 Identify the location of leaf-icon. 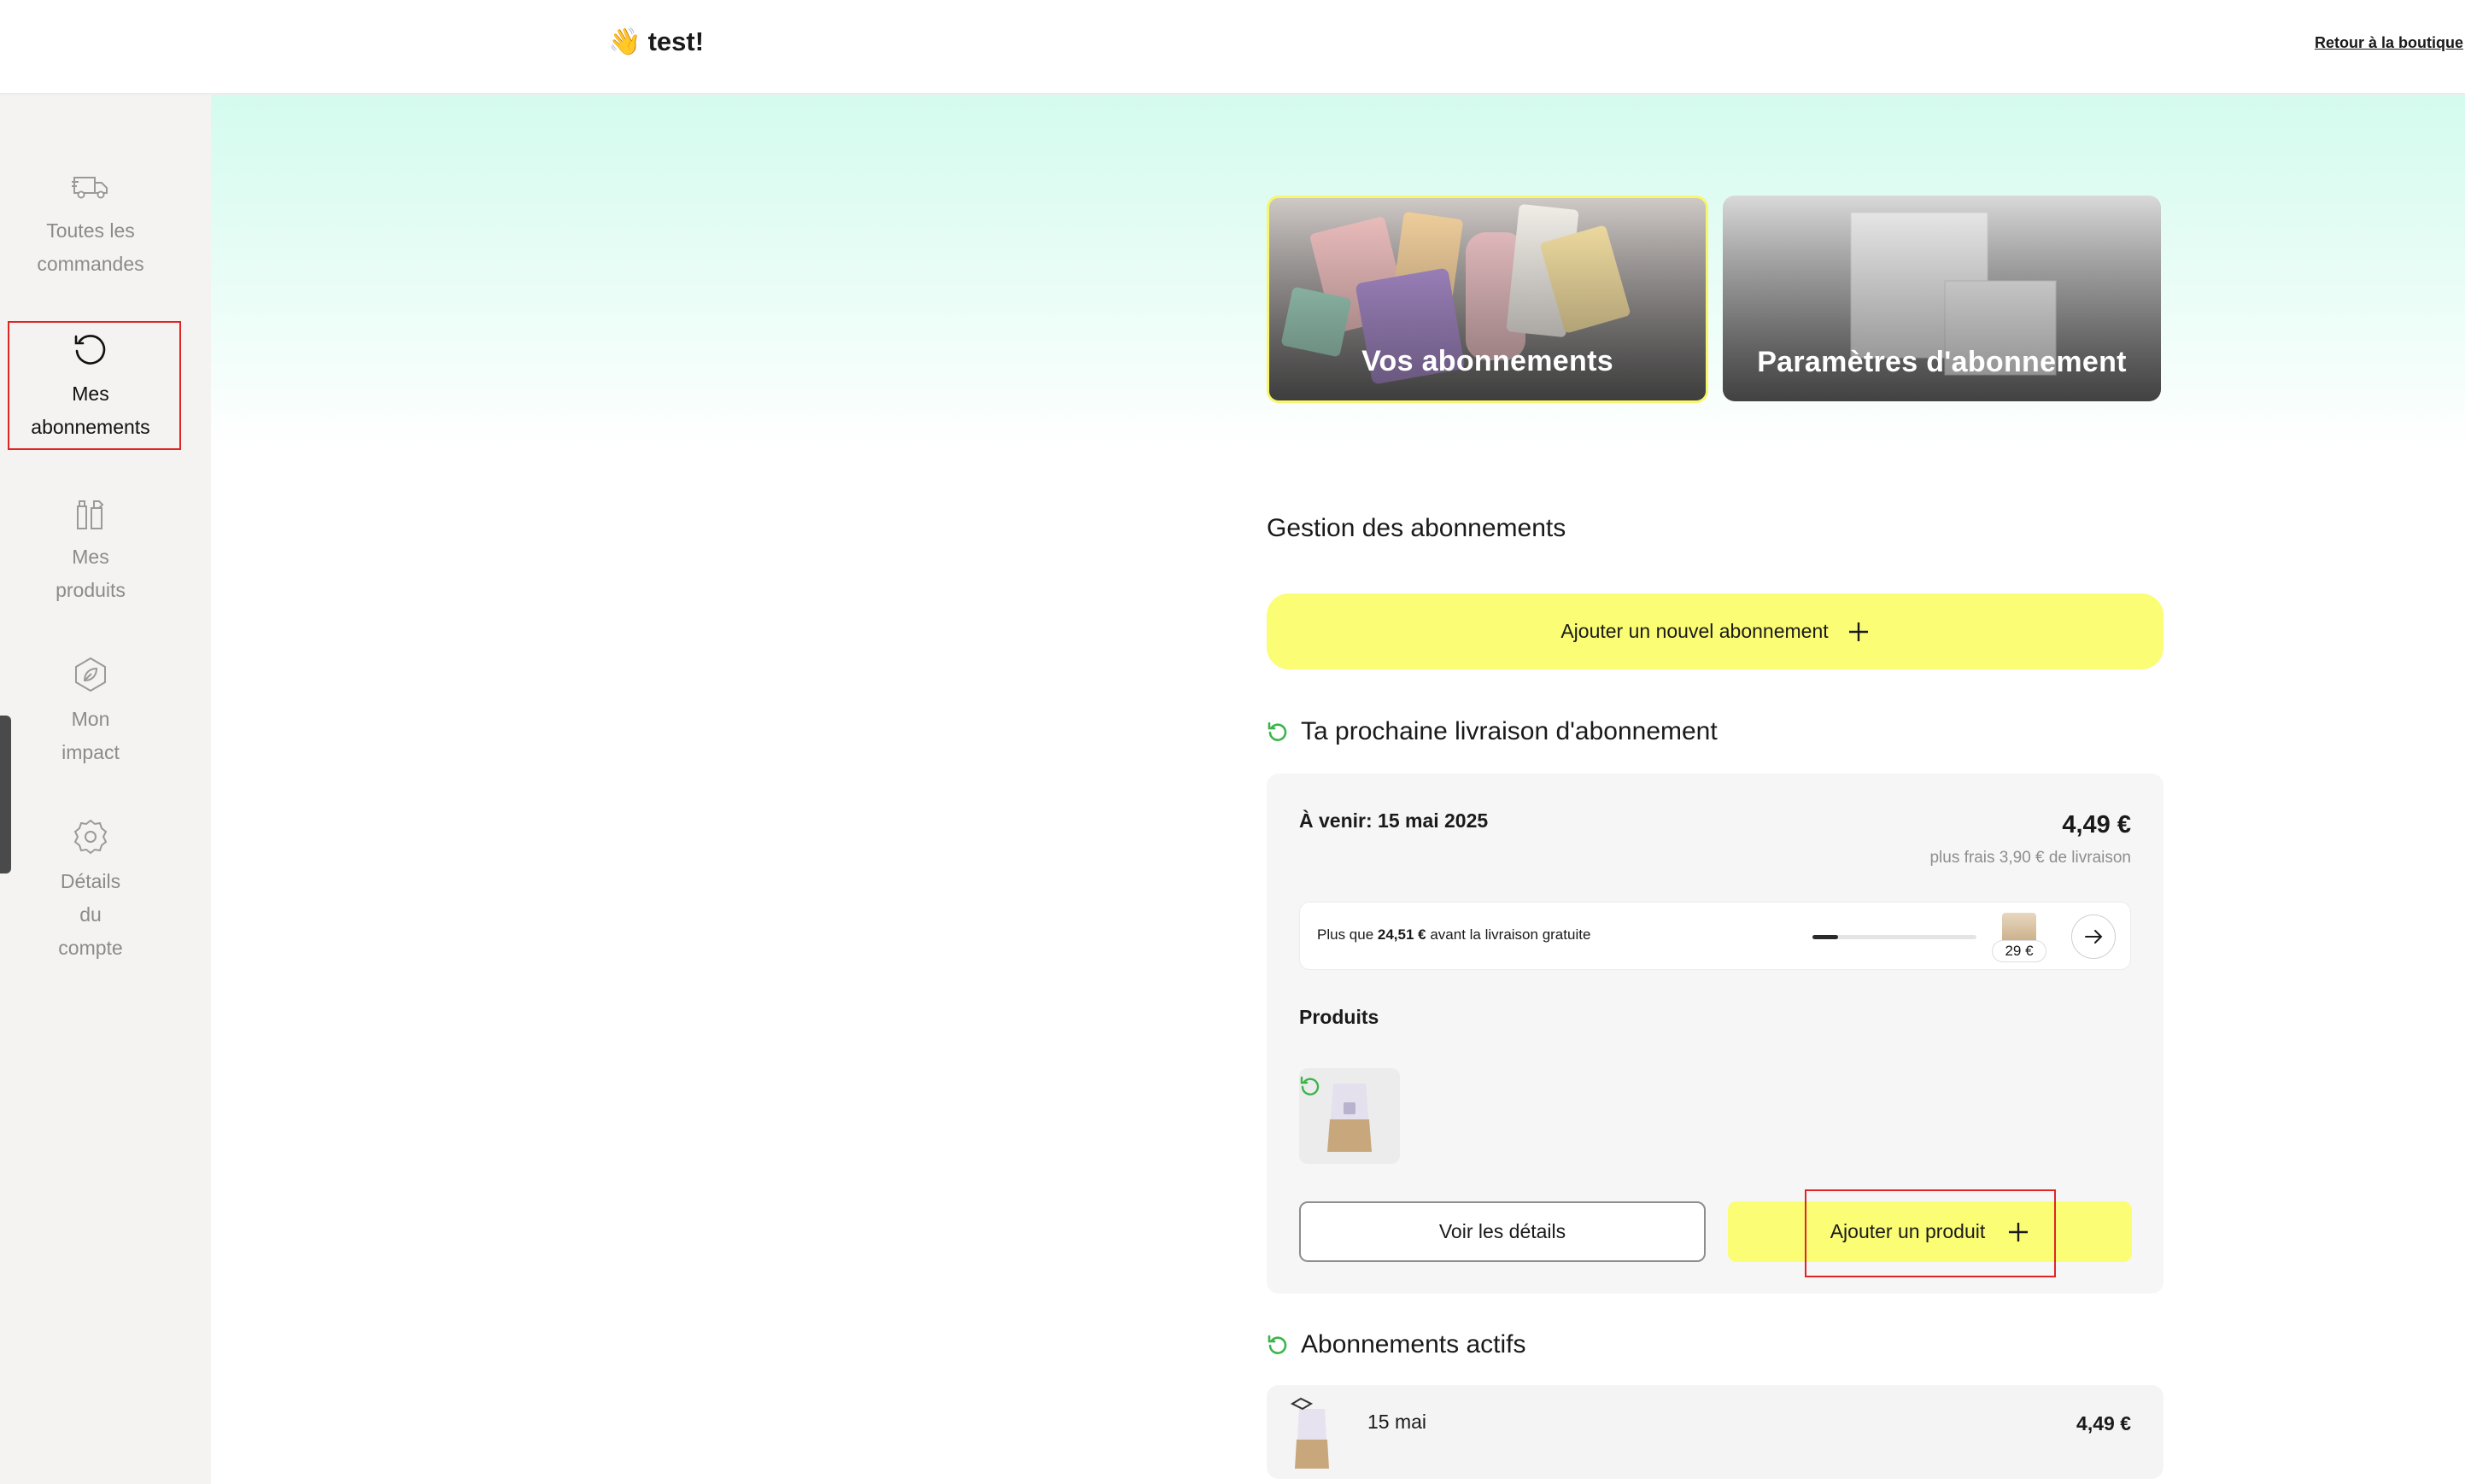
(91, 674).